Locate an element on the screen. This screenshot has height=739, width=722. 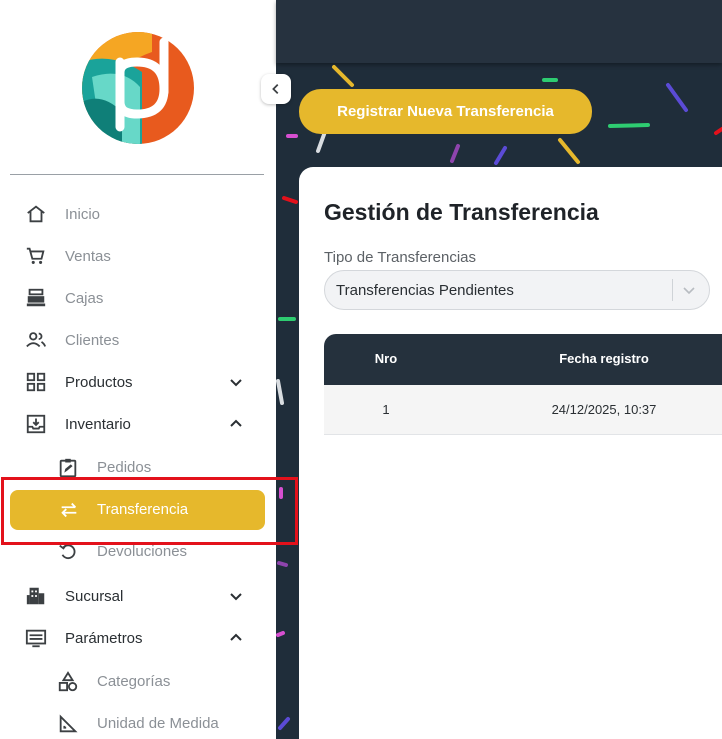
sidebar-item-label: Ventas is located at coordinates (88, 256).